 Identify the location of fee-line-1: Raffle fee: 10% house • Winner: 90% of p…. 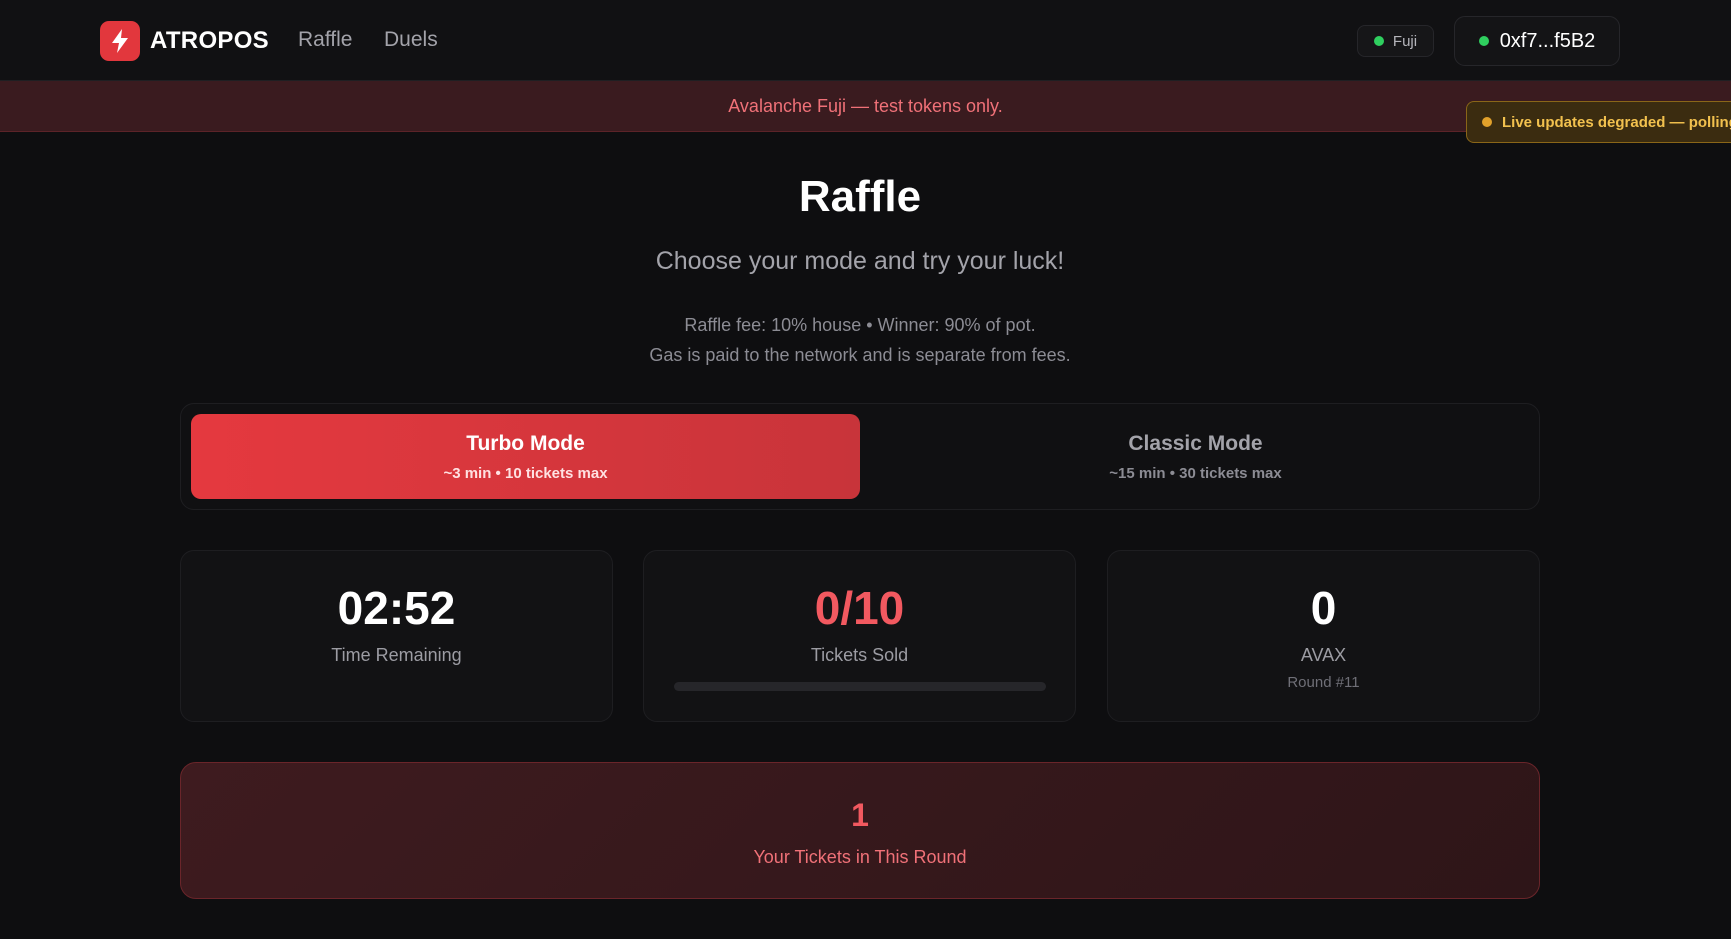
(860, 325).